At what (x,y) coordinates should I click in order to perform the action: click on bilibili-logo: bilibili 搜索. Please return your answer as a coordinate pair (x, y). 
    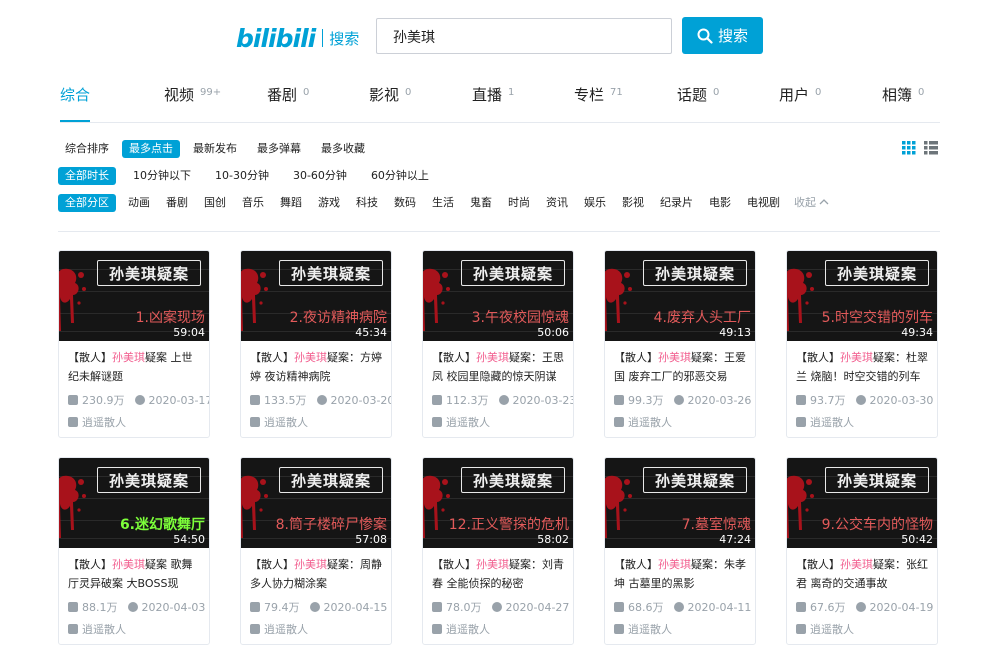
    Looking at the image, I should click on (297, 38).